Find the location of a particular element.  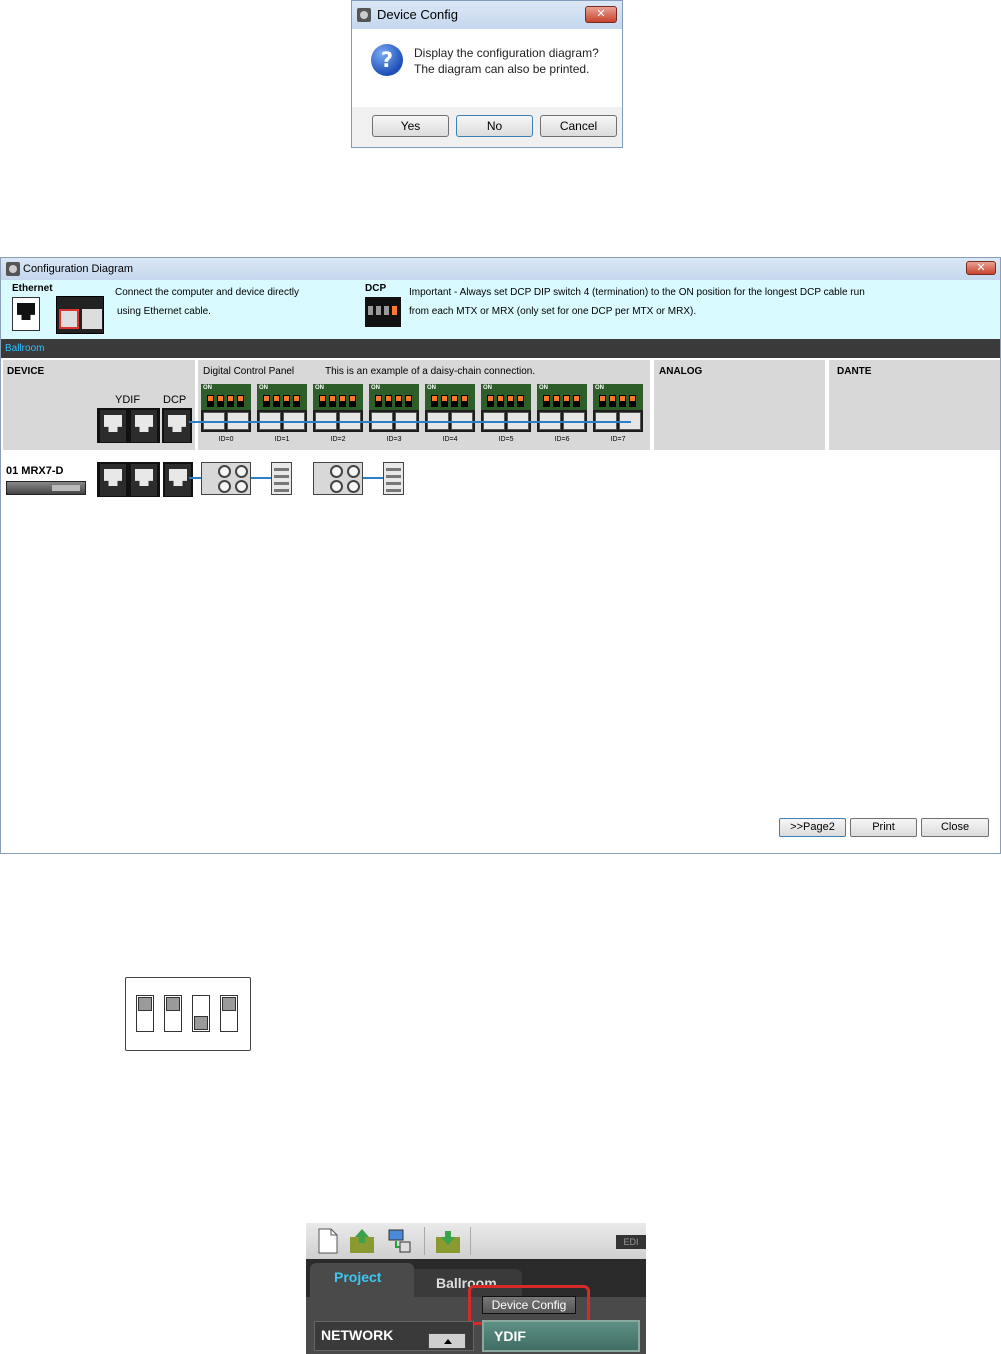

dcp-id-label: ID=4 is located at coordinates (450, 439).